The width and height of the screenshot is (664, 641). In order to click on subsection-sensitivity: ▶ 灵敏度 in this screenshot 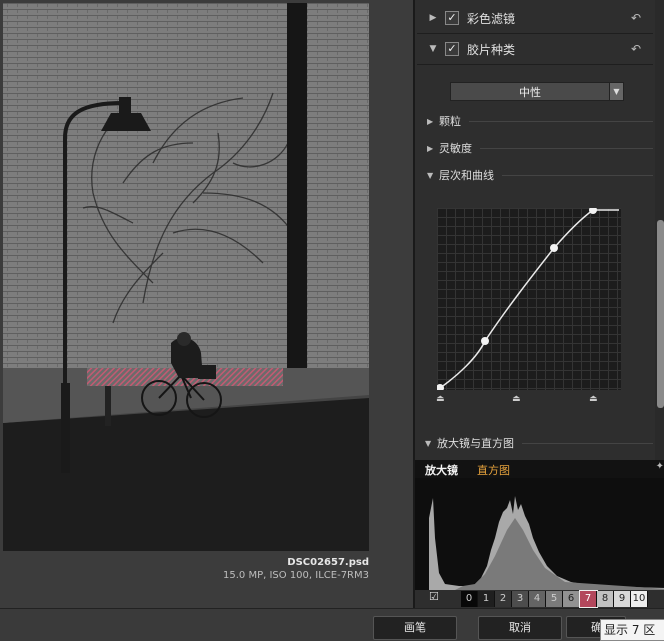, I will do `click(540, 148)`.